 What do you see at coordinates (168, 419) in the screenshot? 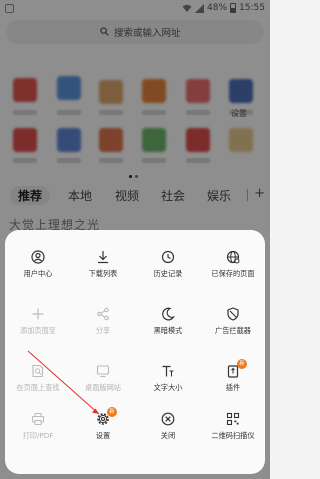
I see `close-icon` at bounding box center [168, 419].